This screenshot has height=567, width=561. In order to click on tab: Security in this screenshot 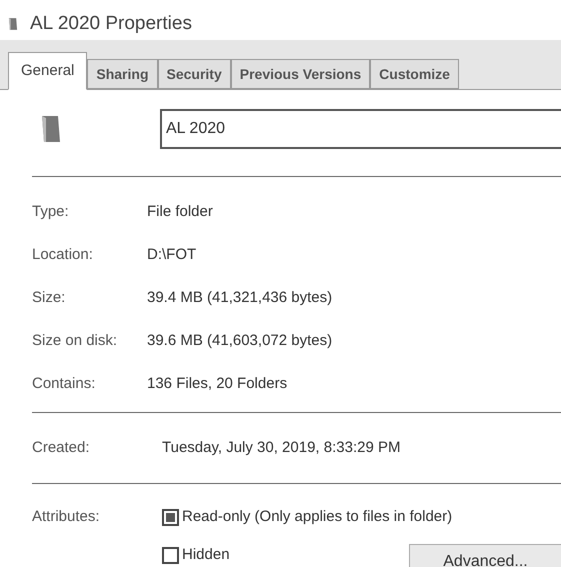, I will do `click(194, 74)`.